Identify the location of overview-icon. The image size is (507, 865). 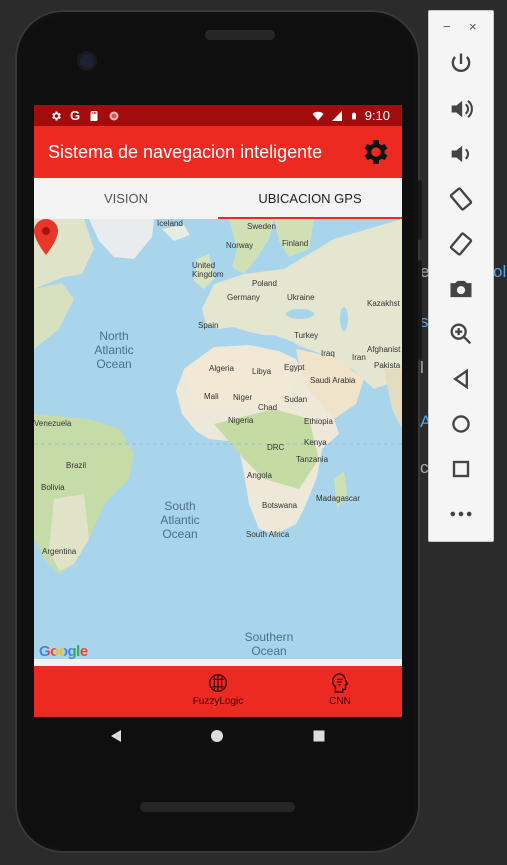
(461, 469).